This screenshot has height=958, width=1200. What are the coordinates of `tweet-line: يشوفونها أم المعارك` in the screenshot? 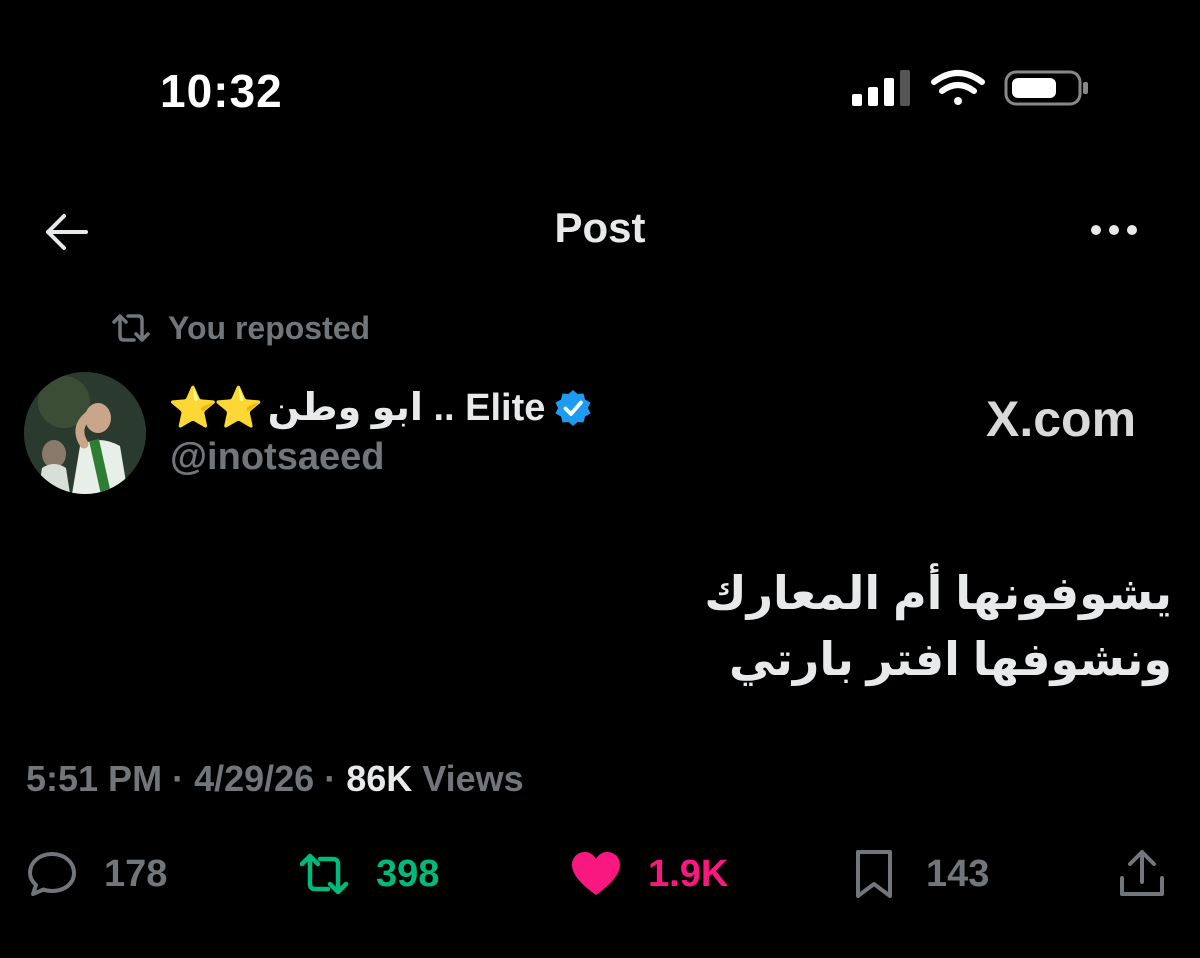 It's located at (938, 593).